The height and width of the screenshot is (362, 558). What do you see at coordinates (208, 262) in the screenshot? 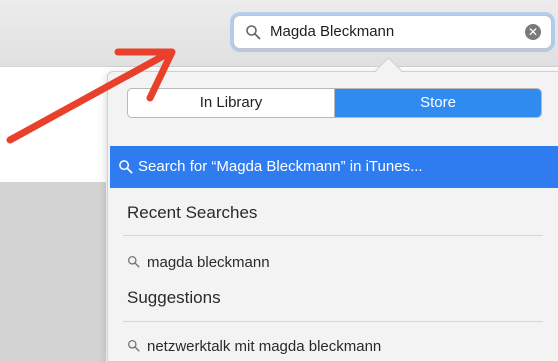
I see `recent-search-label: magda bleckmann` at bounding box center [208, 262].